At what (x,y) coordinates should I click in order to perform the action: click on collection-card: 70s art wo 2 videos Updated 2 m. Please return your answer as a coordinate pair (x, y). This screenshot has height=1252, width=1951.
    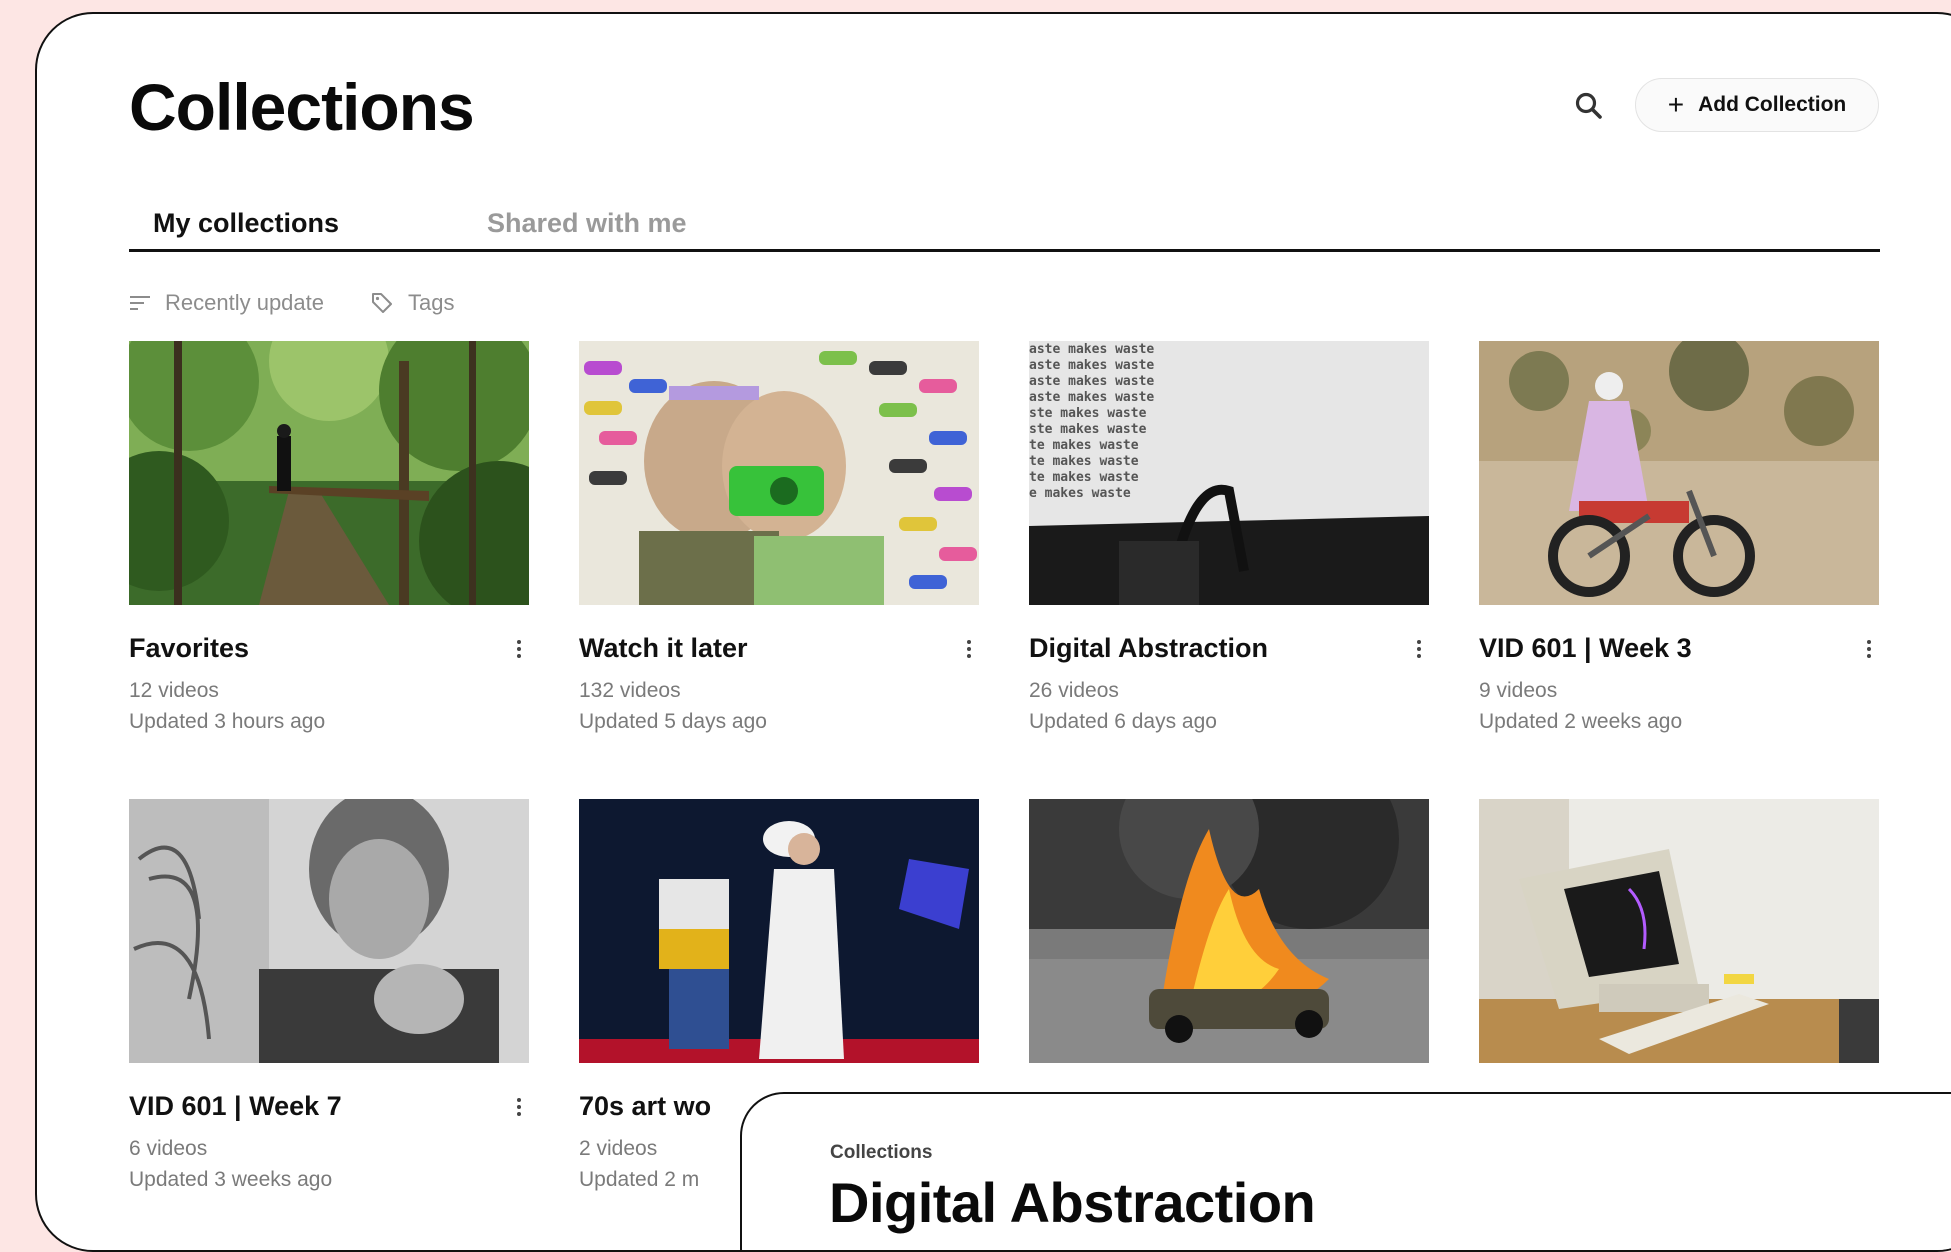
    Looking at the image, I should click on (779, 995).